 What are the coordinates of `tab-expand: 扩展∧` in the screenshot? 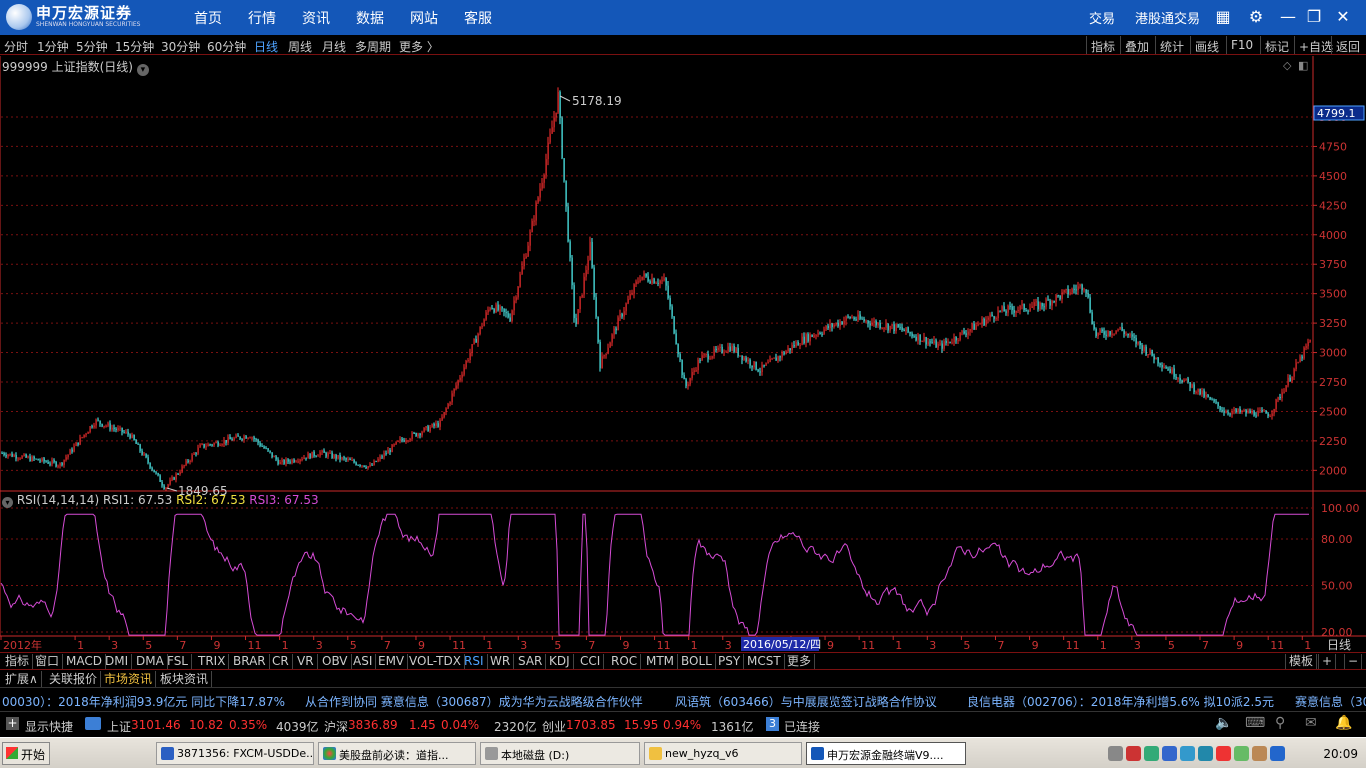 It's located at (22, 679).